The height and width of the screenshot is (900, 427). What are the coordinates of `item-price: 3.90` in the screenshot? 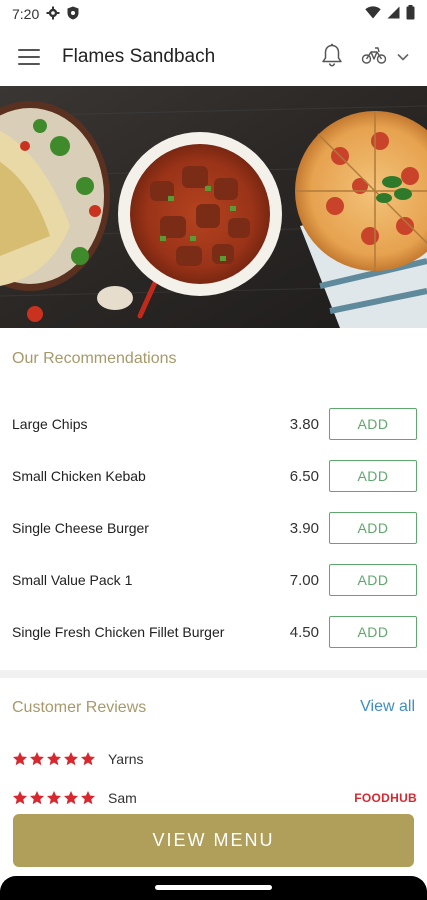 It's located at (304, 528).